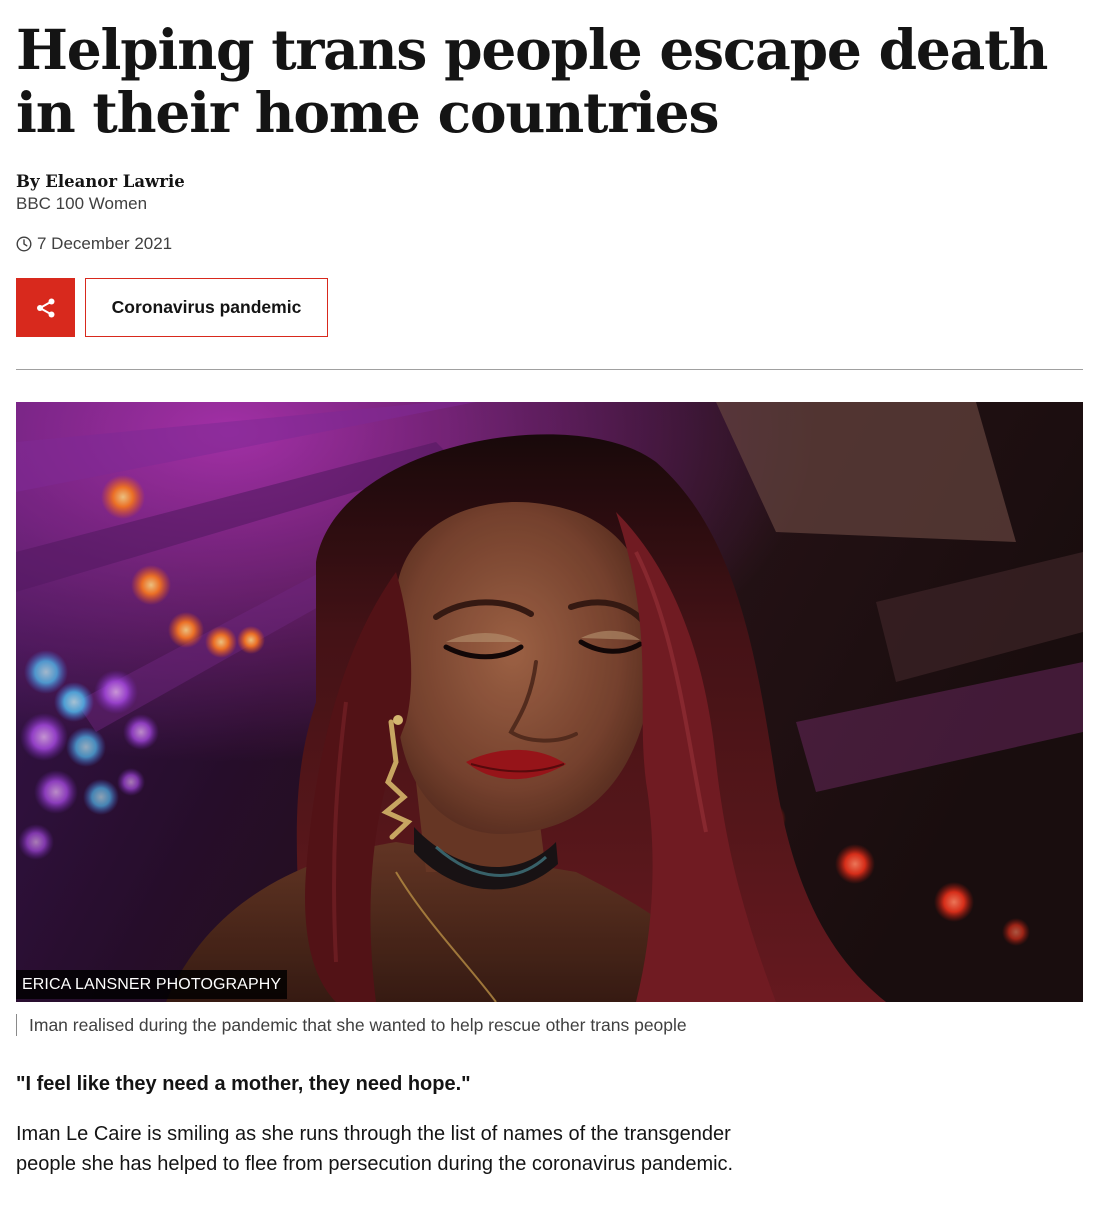 The height and width of the screenshot is (1228, 1102). What do you see at coordinates (206, 307) in the screenshot?
I see `topic-tag-coronavirus: Coronavirus pandemic` at bounding box center [206, 307].